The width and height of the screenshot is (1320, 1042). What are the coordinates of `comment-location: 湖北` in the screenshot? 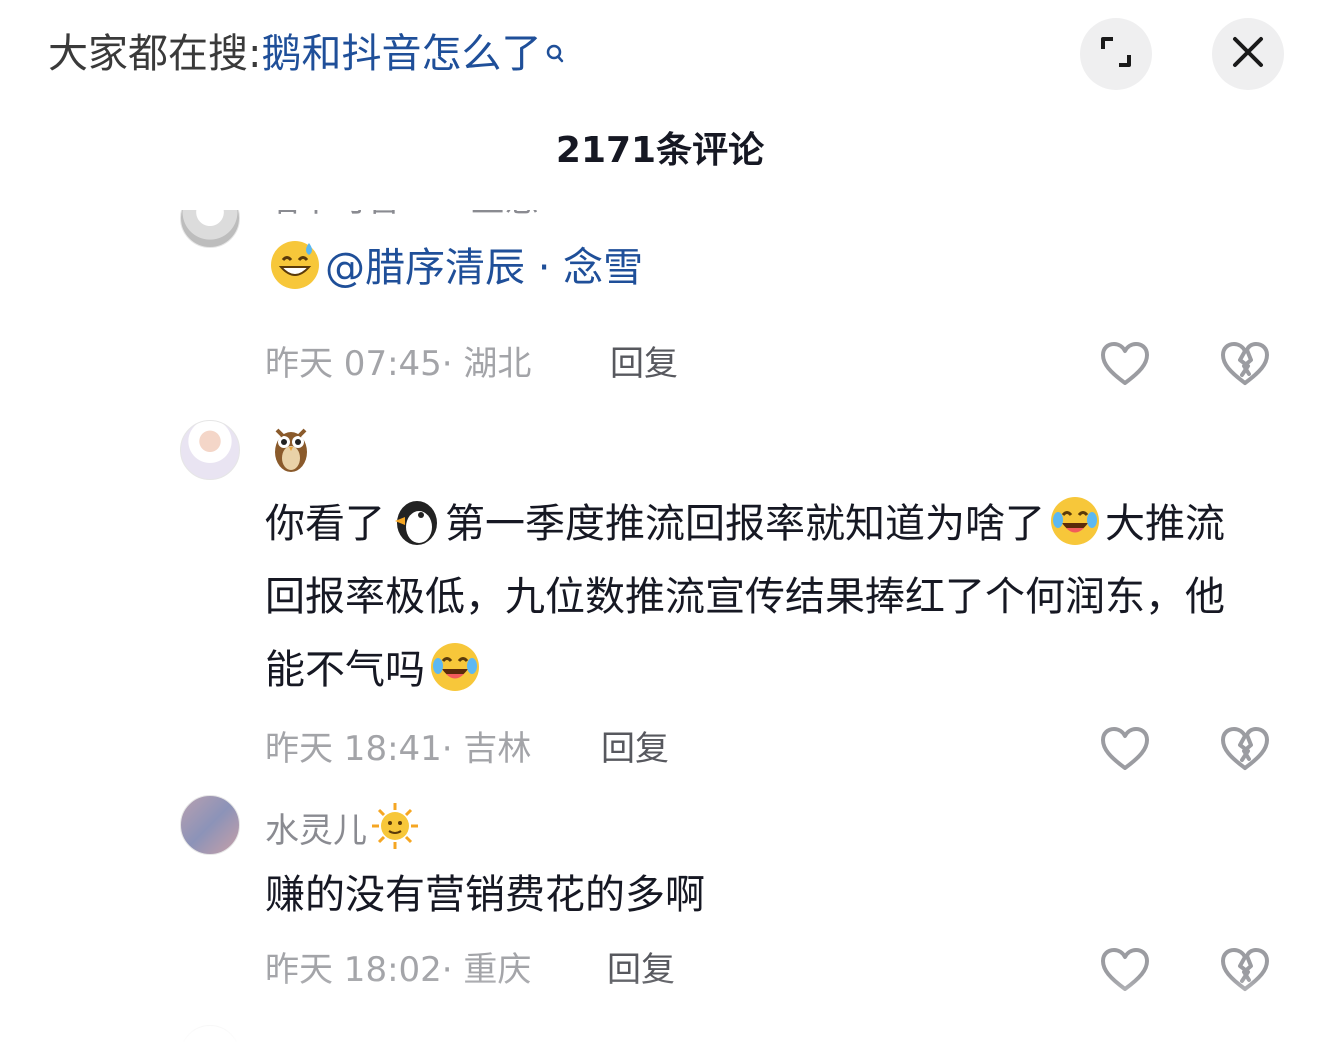 It's located at (497, 364).